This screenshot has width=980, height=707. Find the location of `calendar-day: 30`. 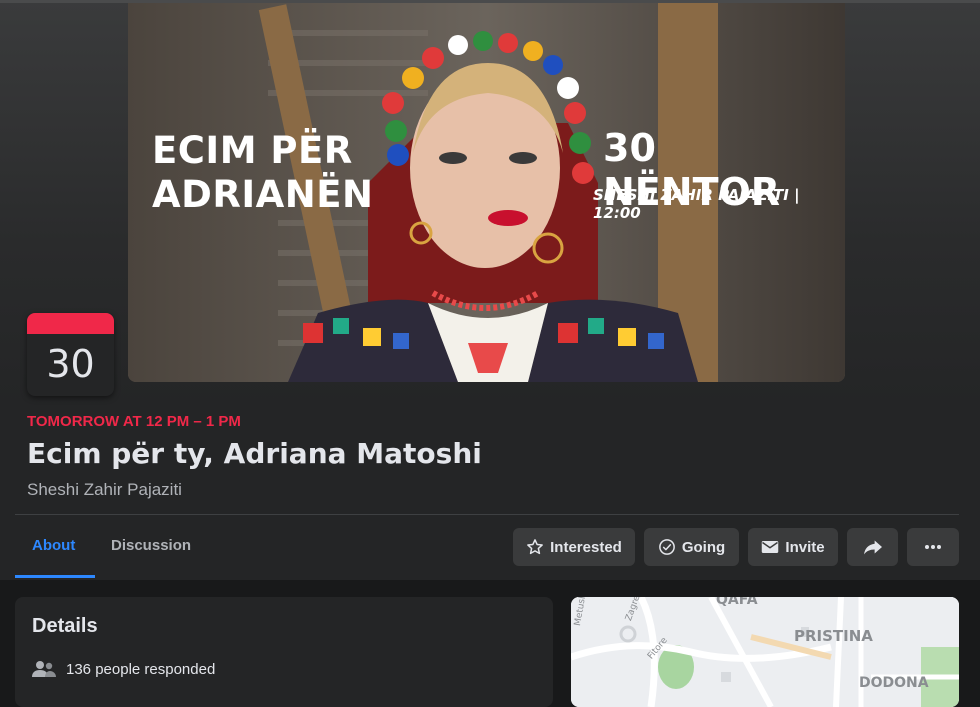

calendar-day: 30 is located at coordinates (70, 364).